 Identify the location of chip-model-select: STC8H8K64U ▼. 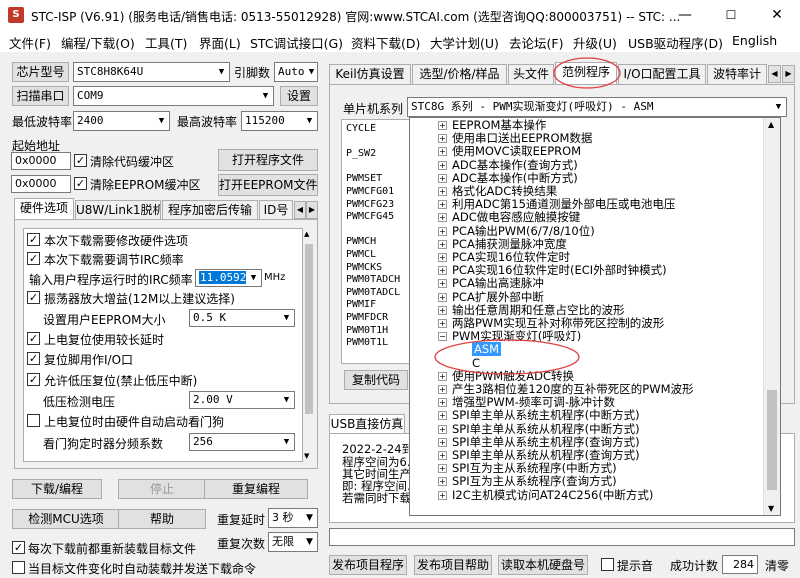
(151, 72).